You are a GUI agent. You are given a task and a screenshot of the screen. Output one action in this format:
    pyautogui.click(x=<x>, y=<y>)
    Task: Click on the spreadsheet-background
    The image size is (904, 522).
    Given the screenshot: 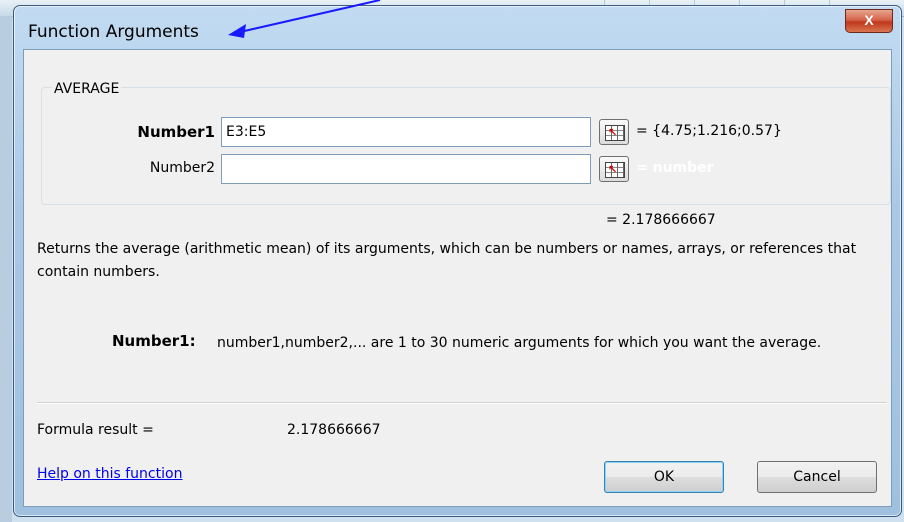 What is the action you would take?
    pyautogui.click(x=6, y=269)
    